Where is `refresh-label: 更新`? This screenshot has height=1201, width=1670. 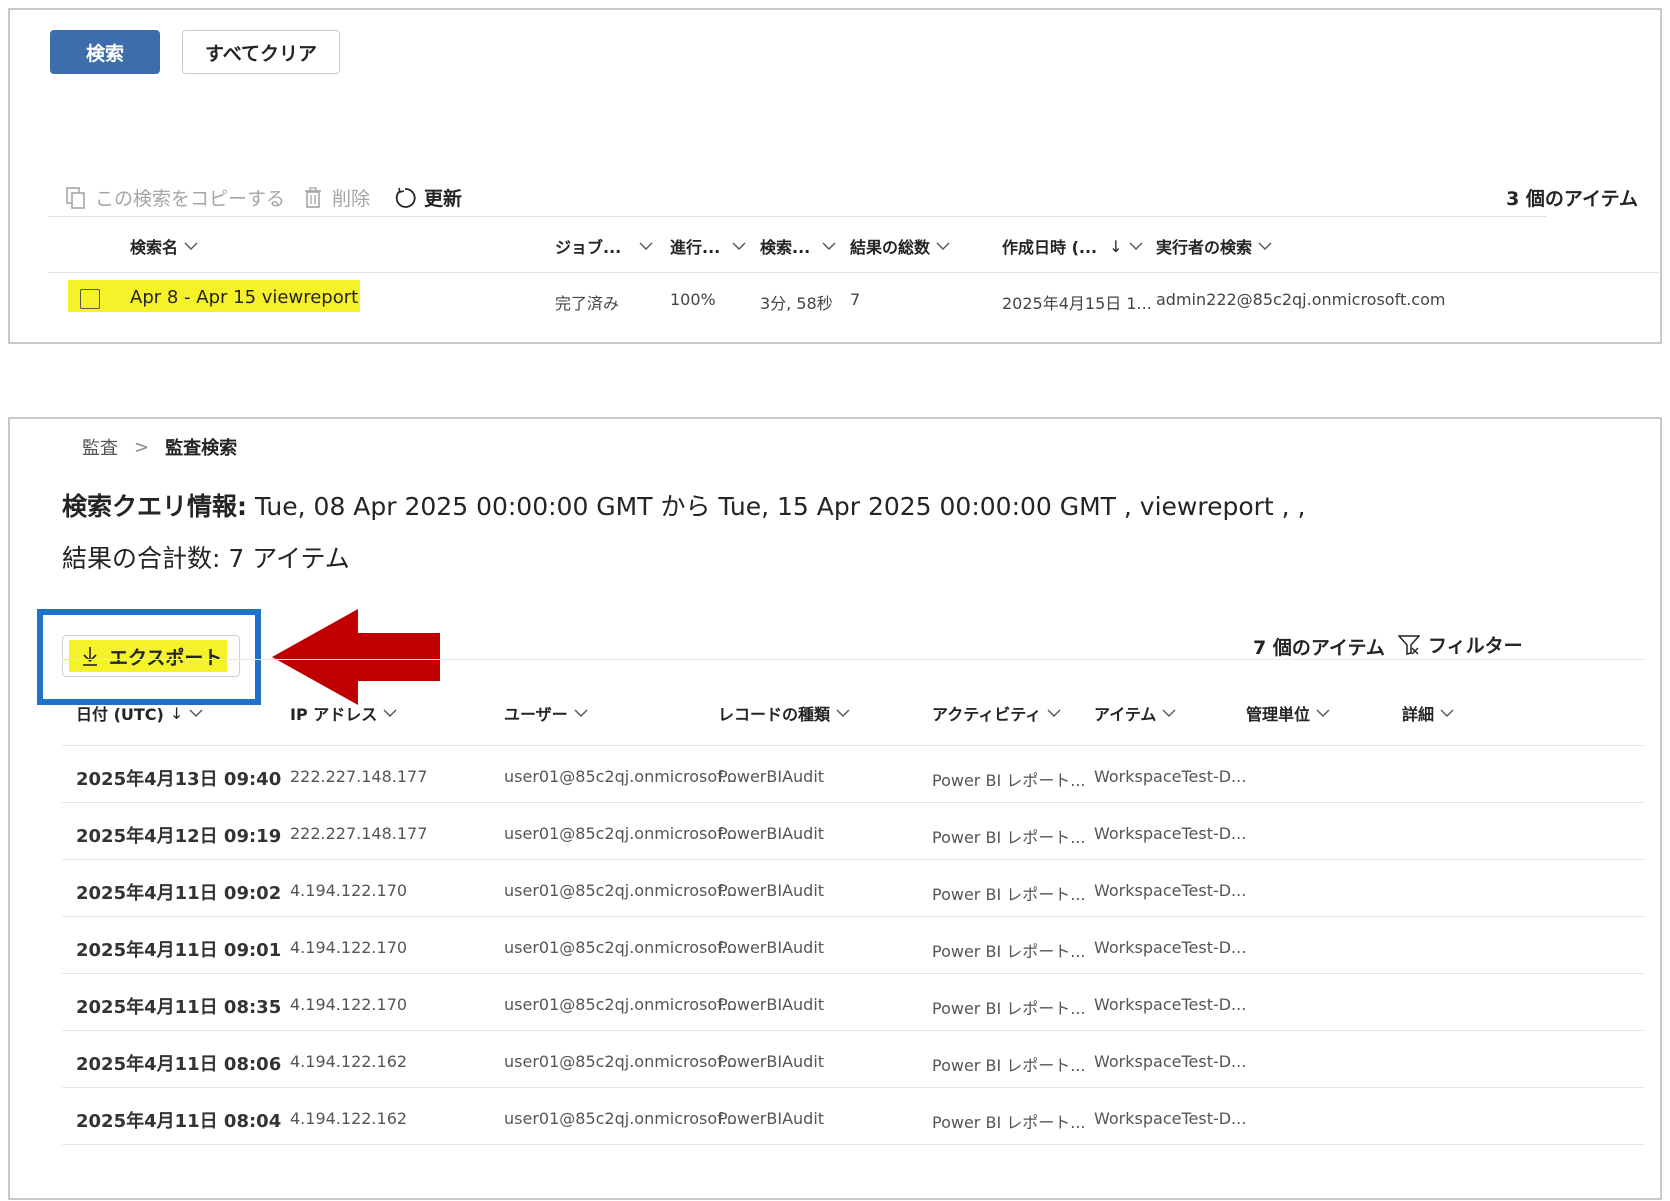 refresh-label: 更新 is located at coordinates (443, 199).